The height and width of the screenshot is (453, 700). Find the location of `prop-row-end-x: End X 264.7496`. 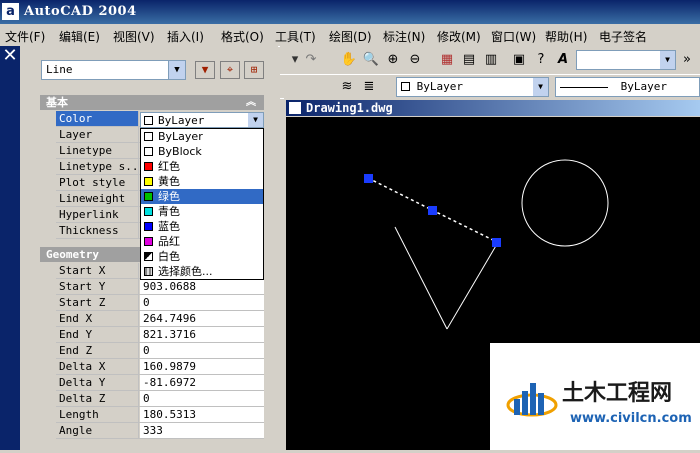

prop-row-end-x: End X 264.7496 is located at coordinates (160, 319).